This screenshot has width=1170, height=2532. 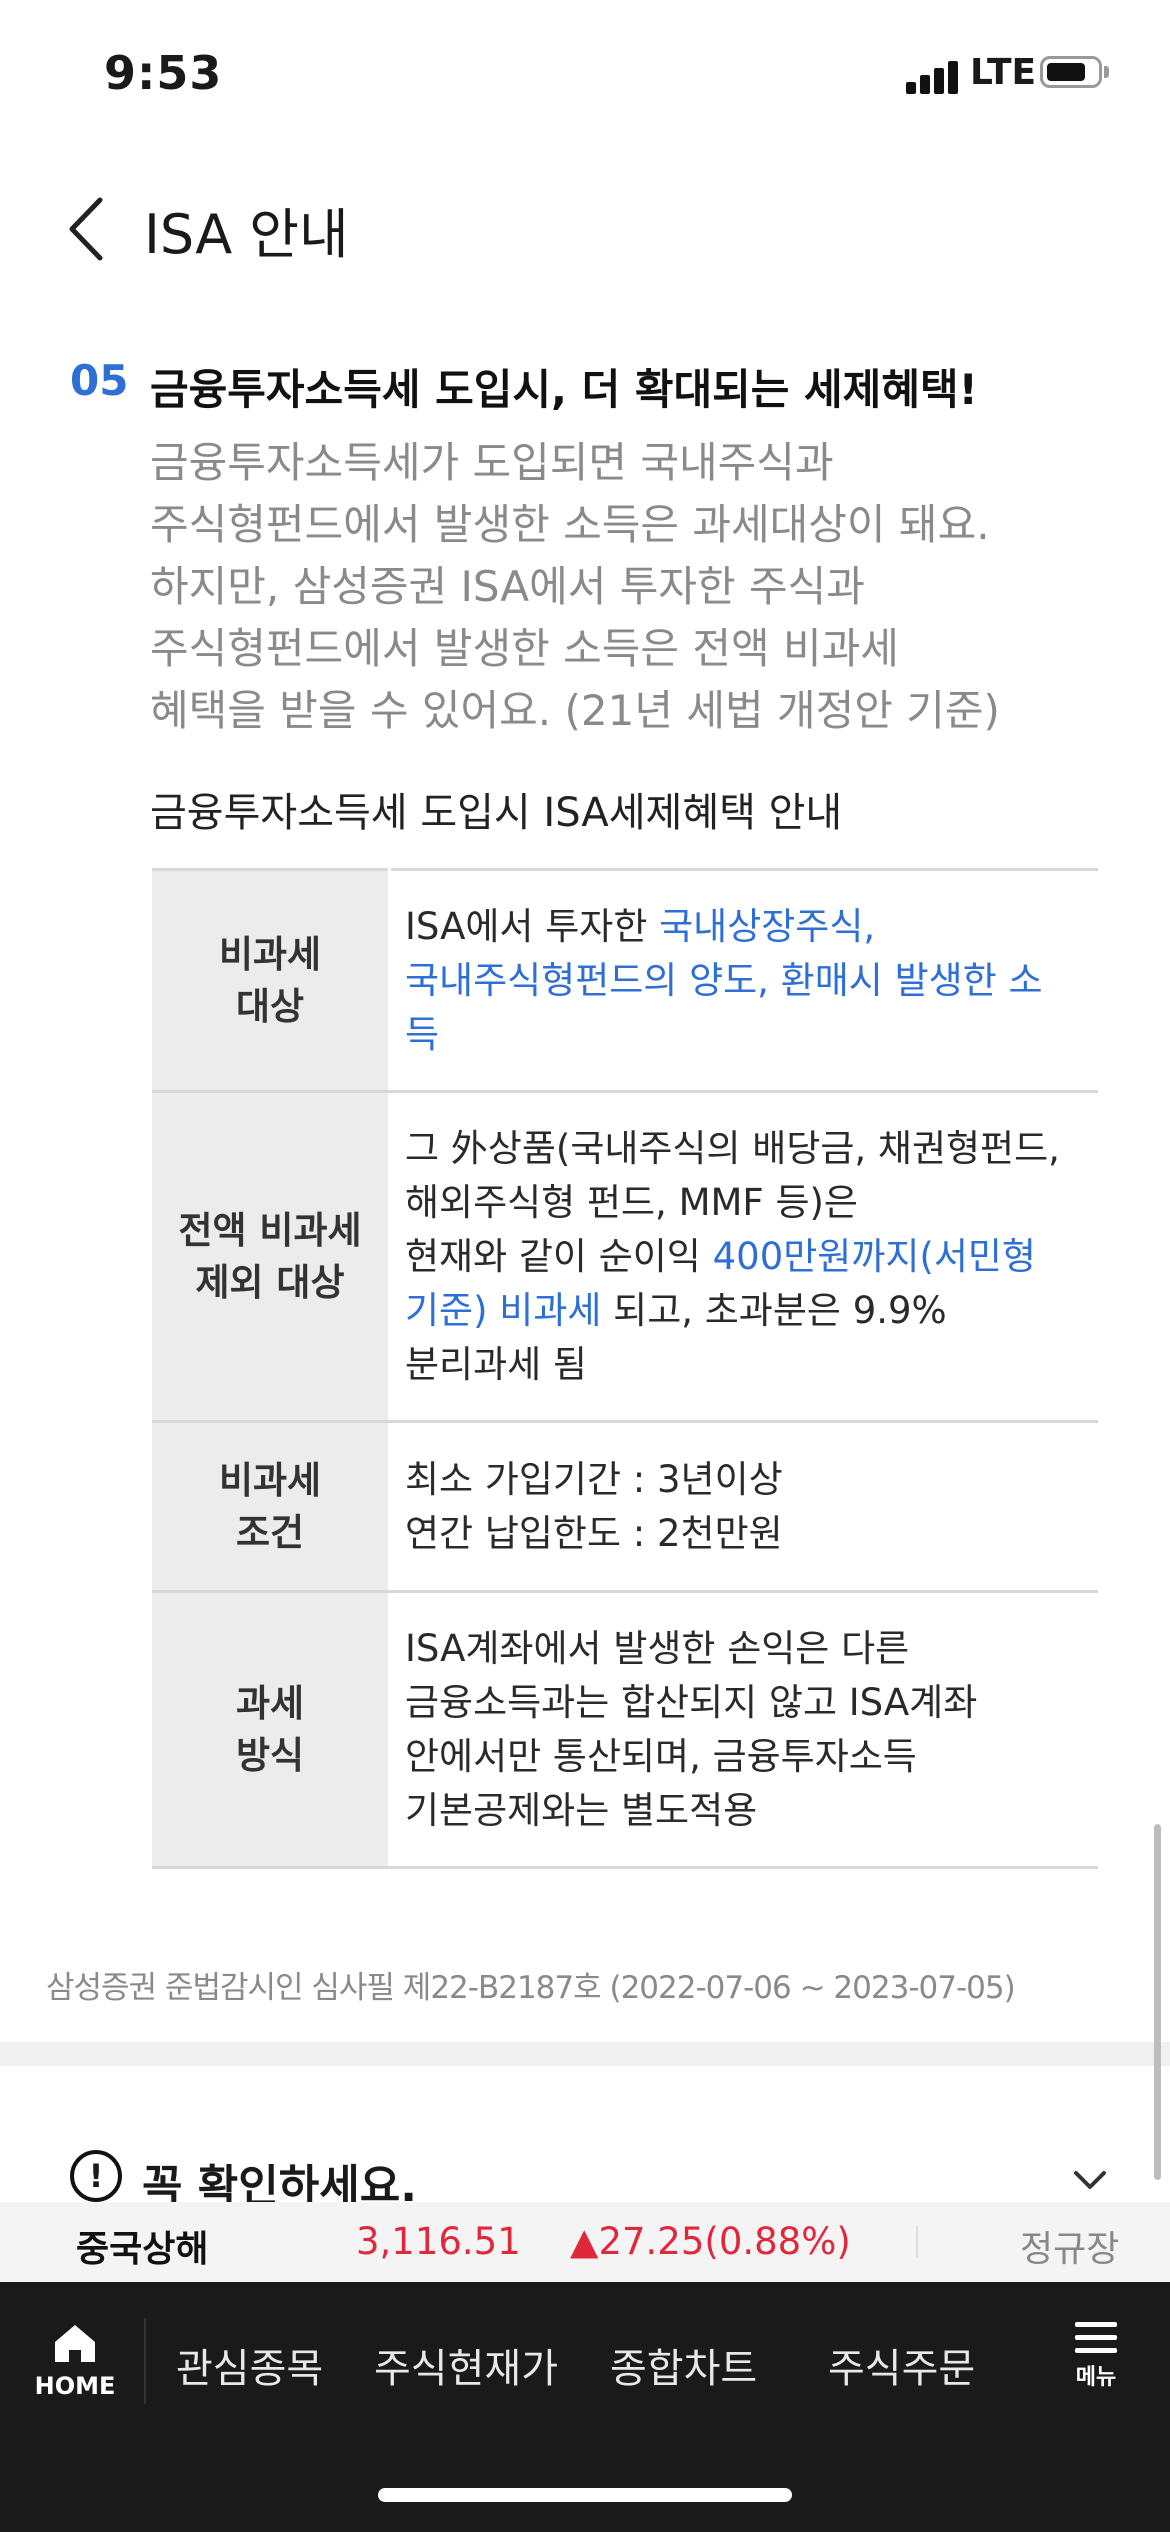 What do you see at coordinates (1106, 72) in the screenshot?
I see `battery-tip` at bounding box center [1106, 72].